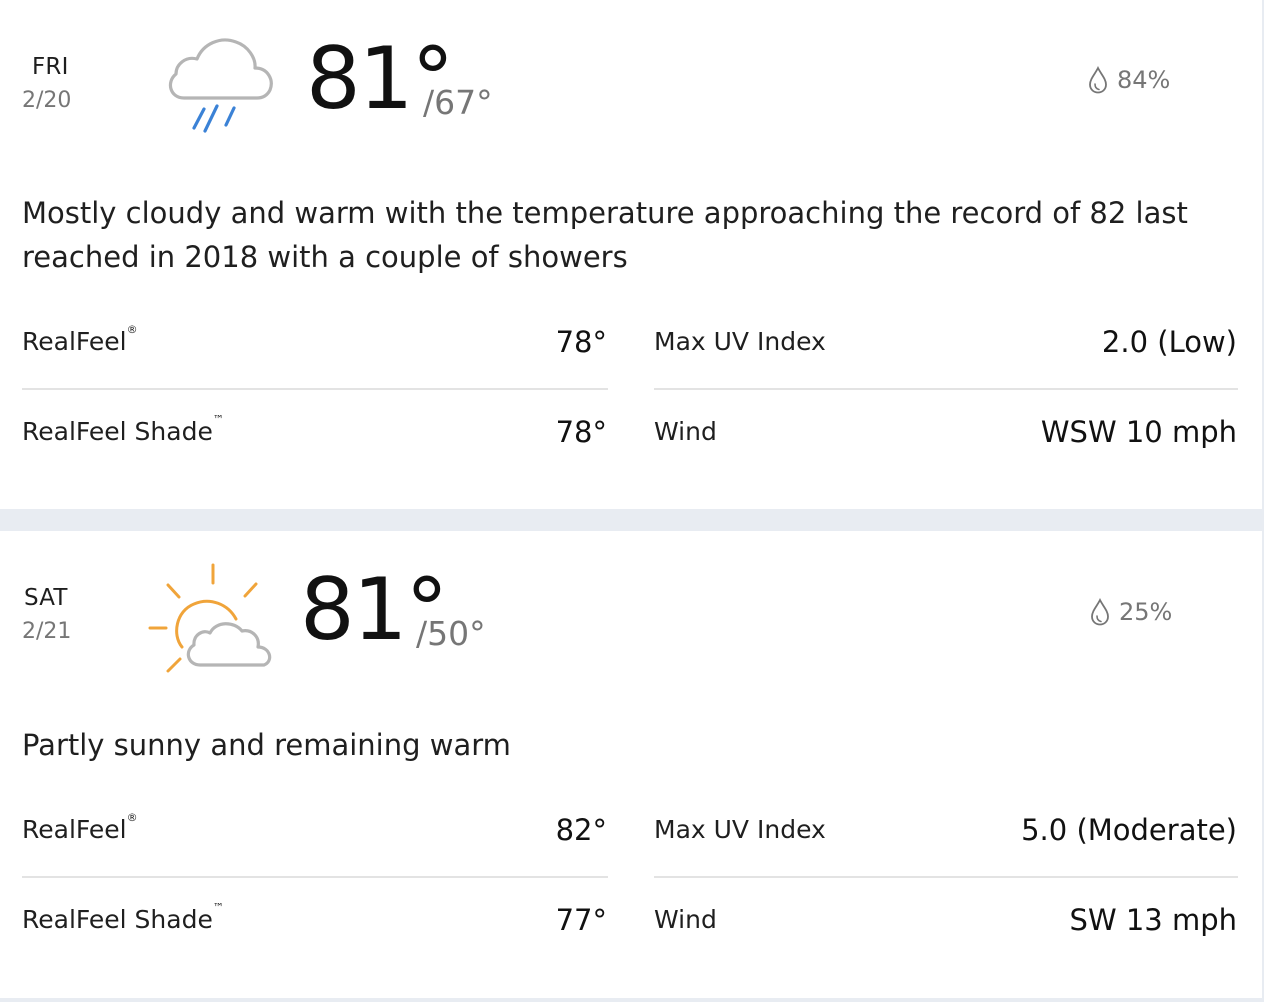  Describe the element at coordinates (1169, 342) in the screenshot. I see `uv-index-value: 2.0 (Low)` at that location.